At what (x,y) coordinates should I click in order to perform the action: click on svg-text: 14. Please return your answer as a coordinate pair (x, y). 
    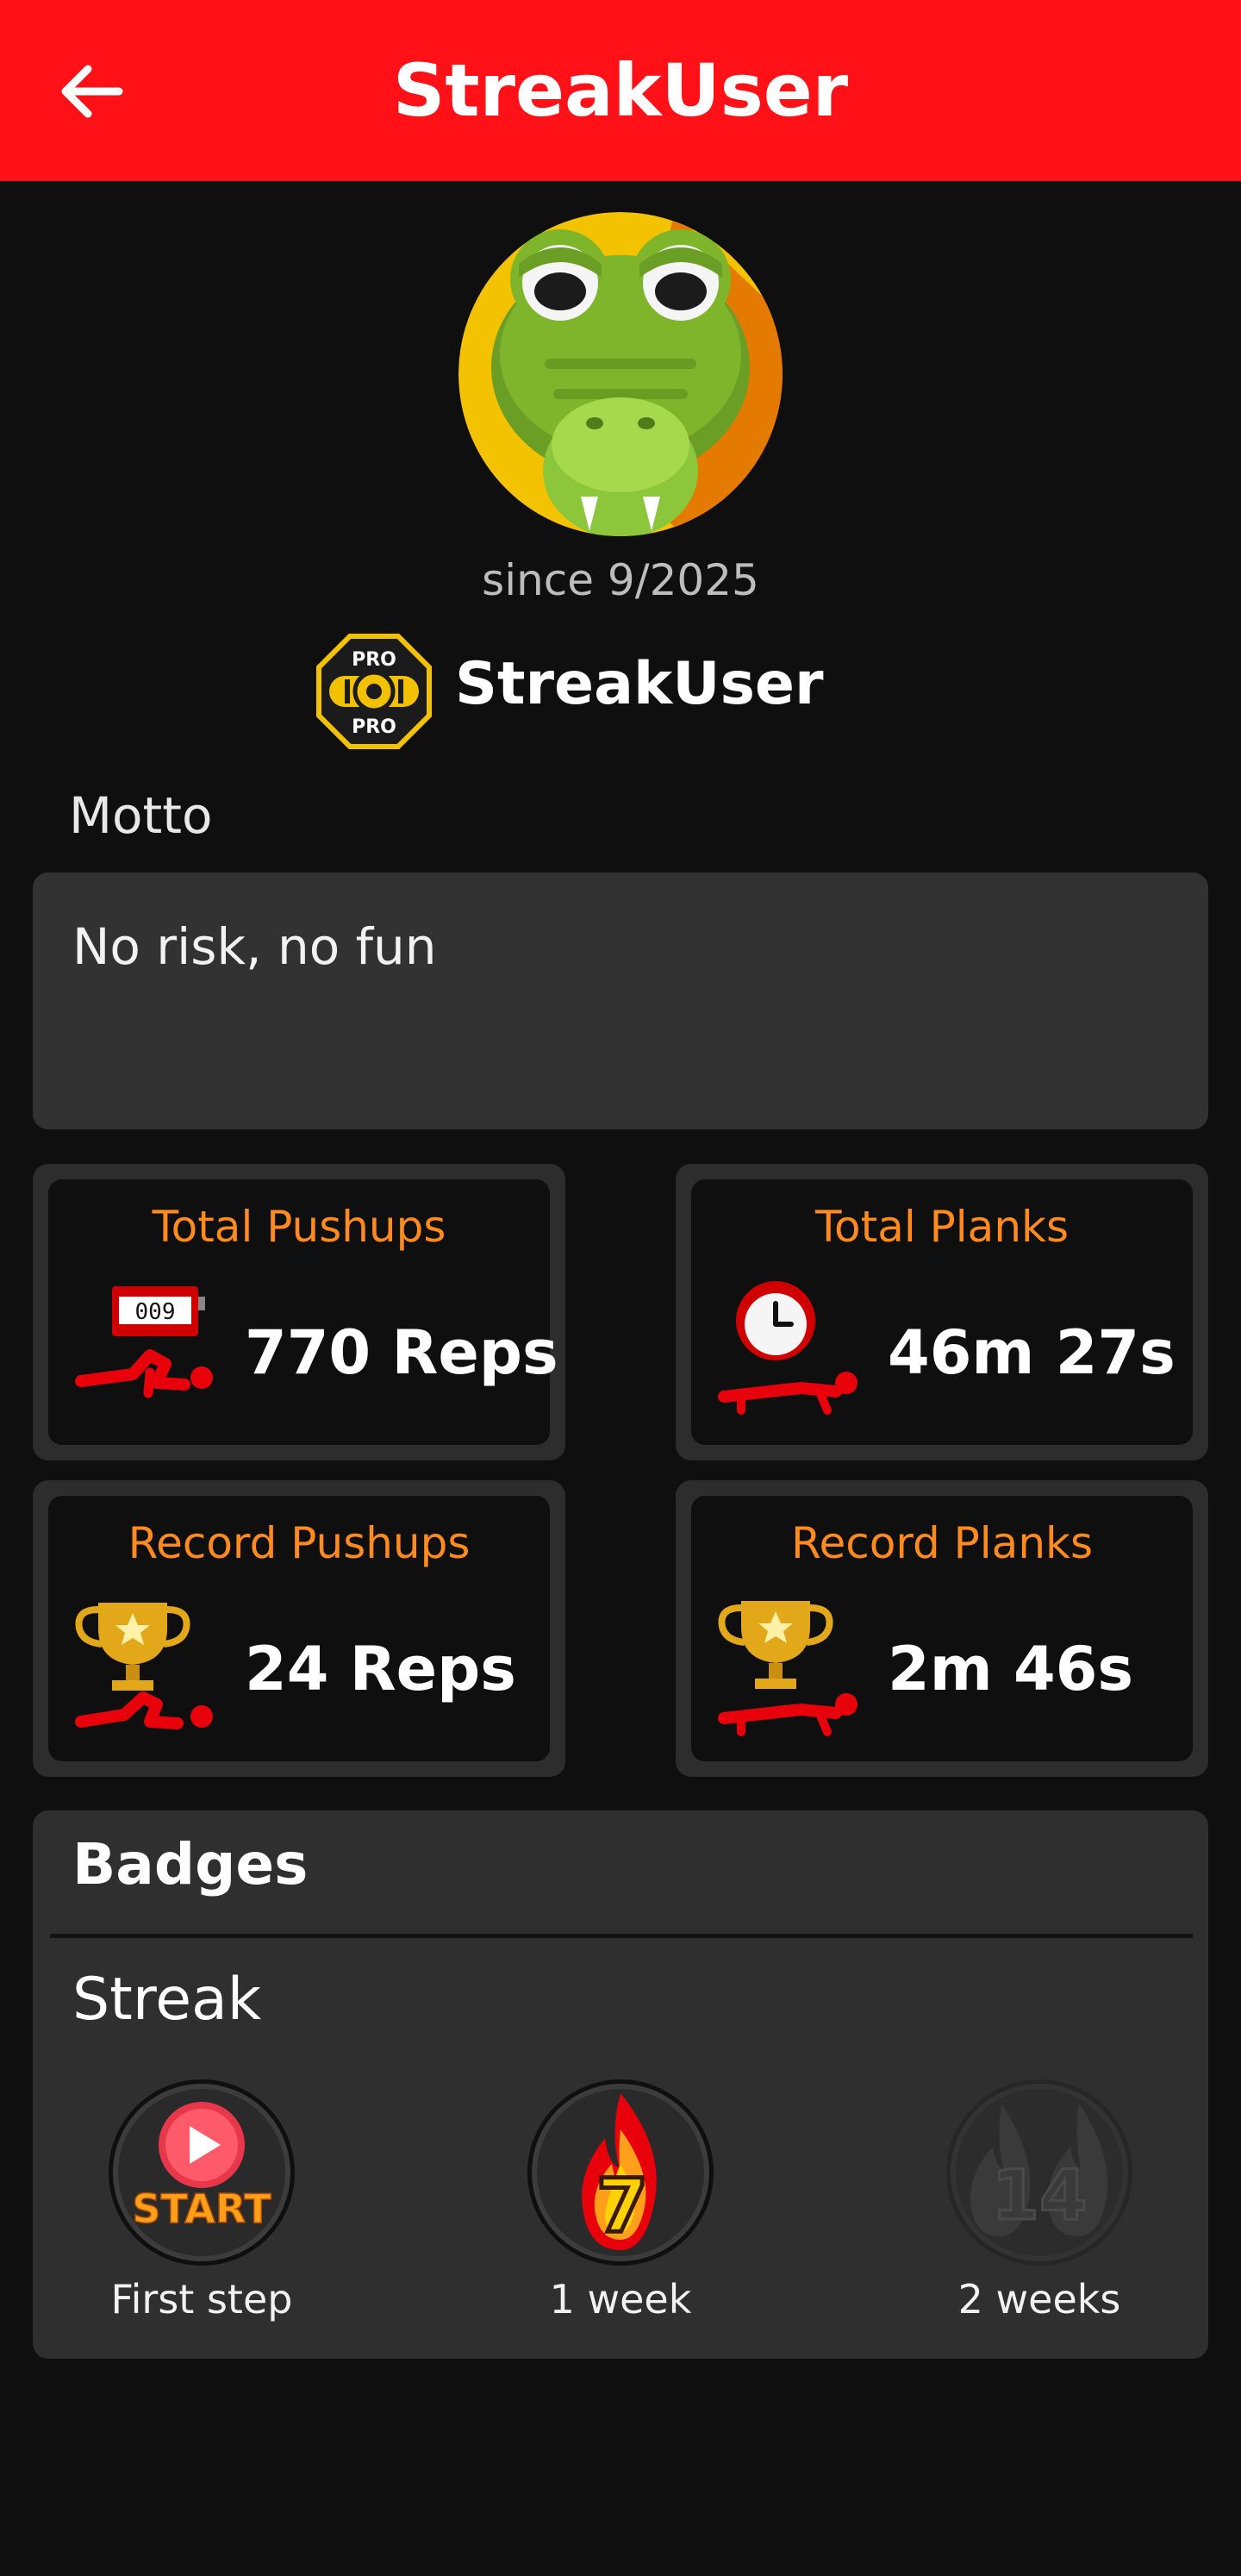
    Looking at the image, I should click on (1039, 2195).